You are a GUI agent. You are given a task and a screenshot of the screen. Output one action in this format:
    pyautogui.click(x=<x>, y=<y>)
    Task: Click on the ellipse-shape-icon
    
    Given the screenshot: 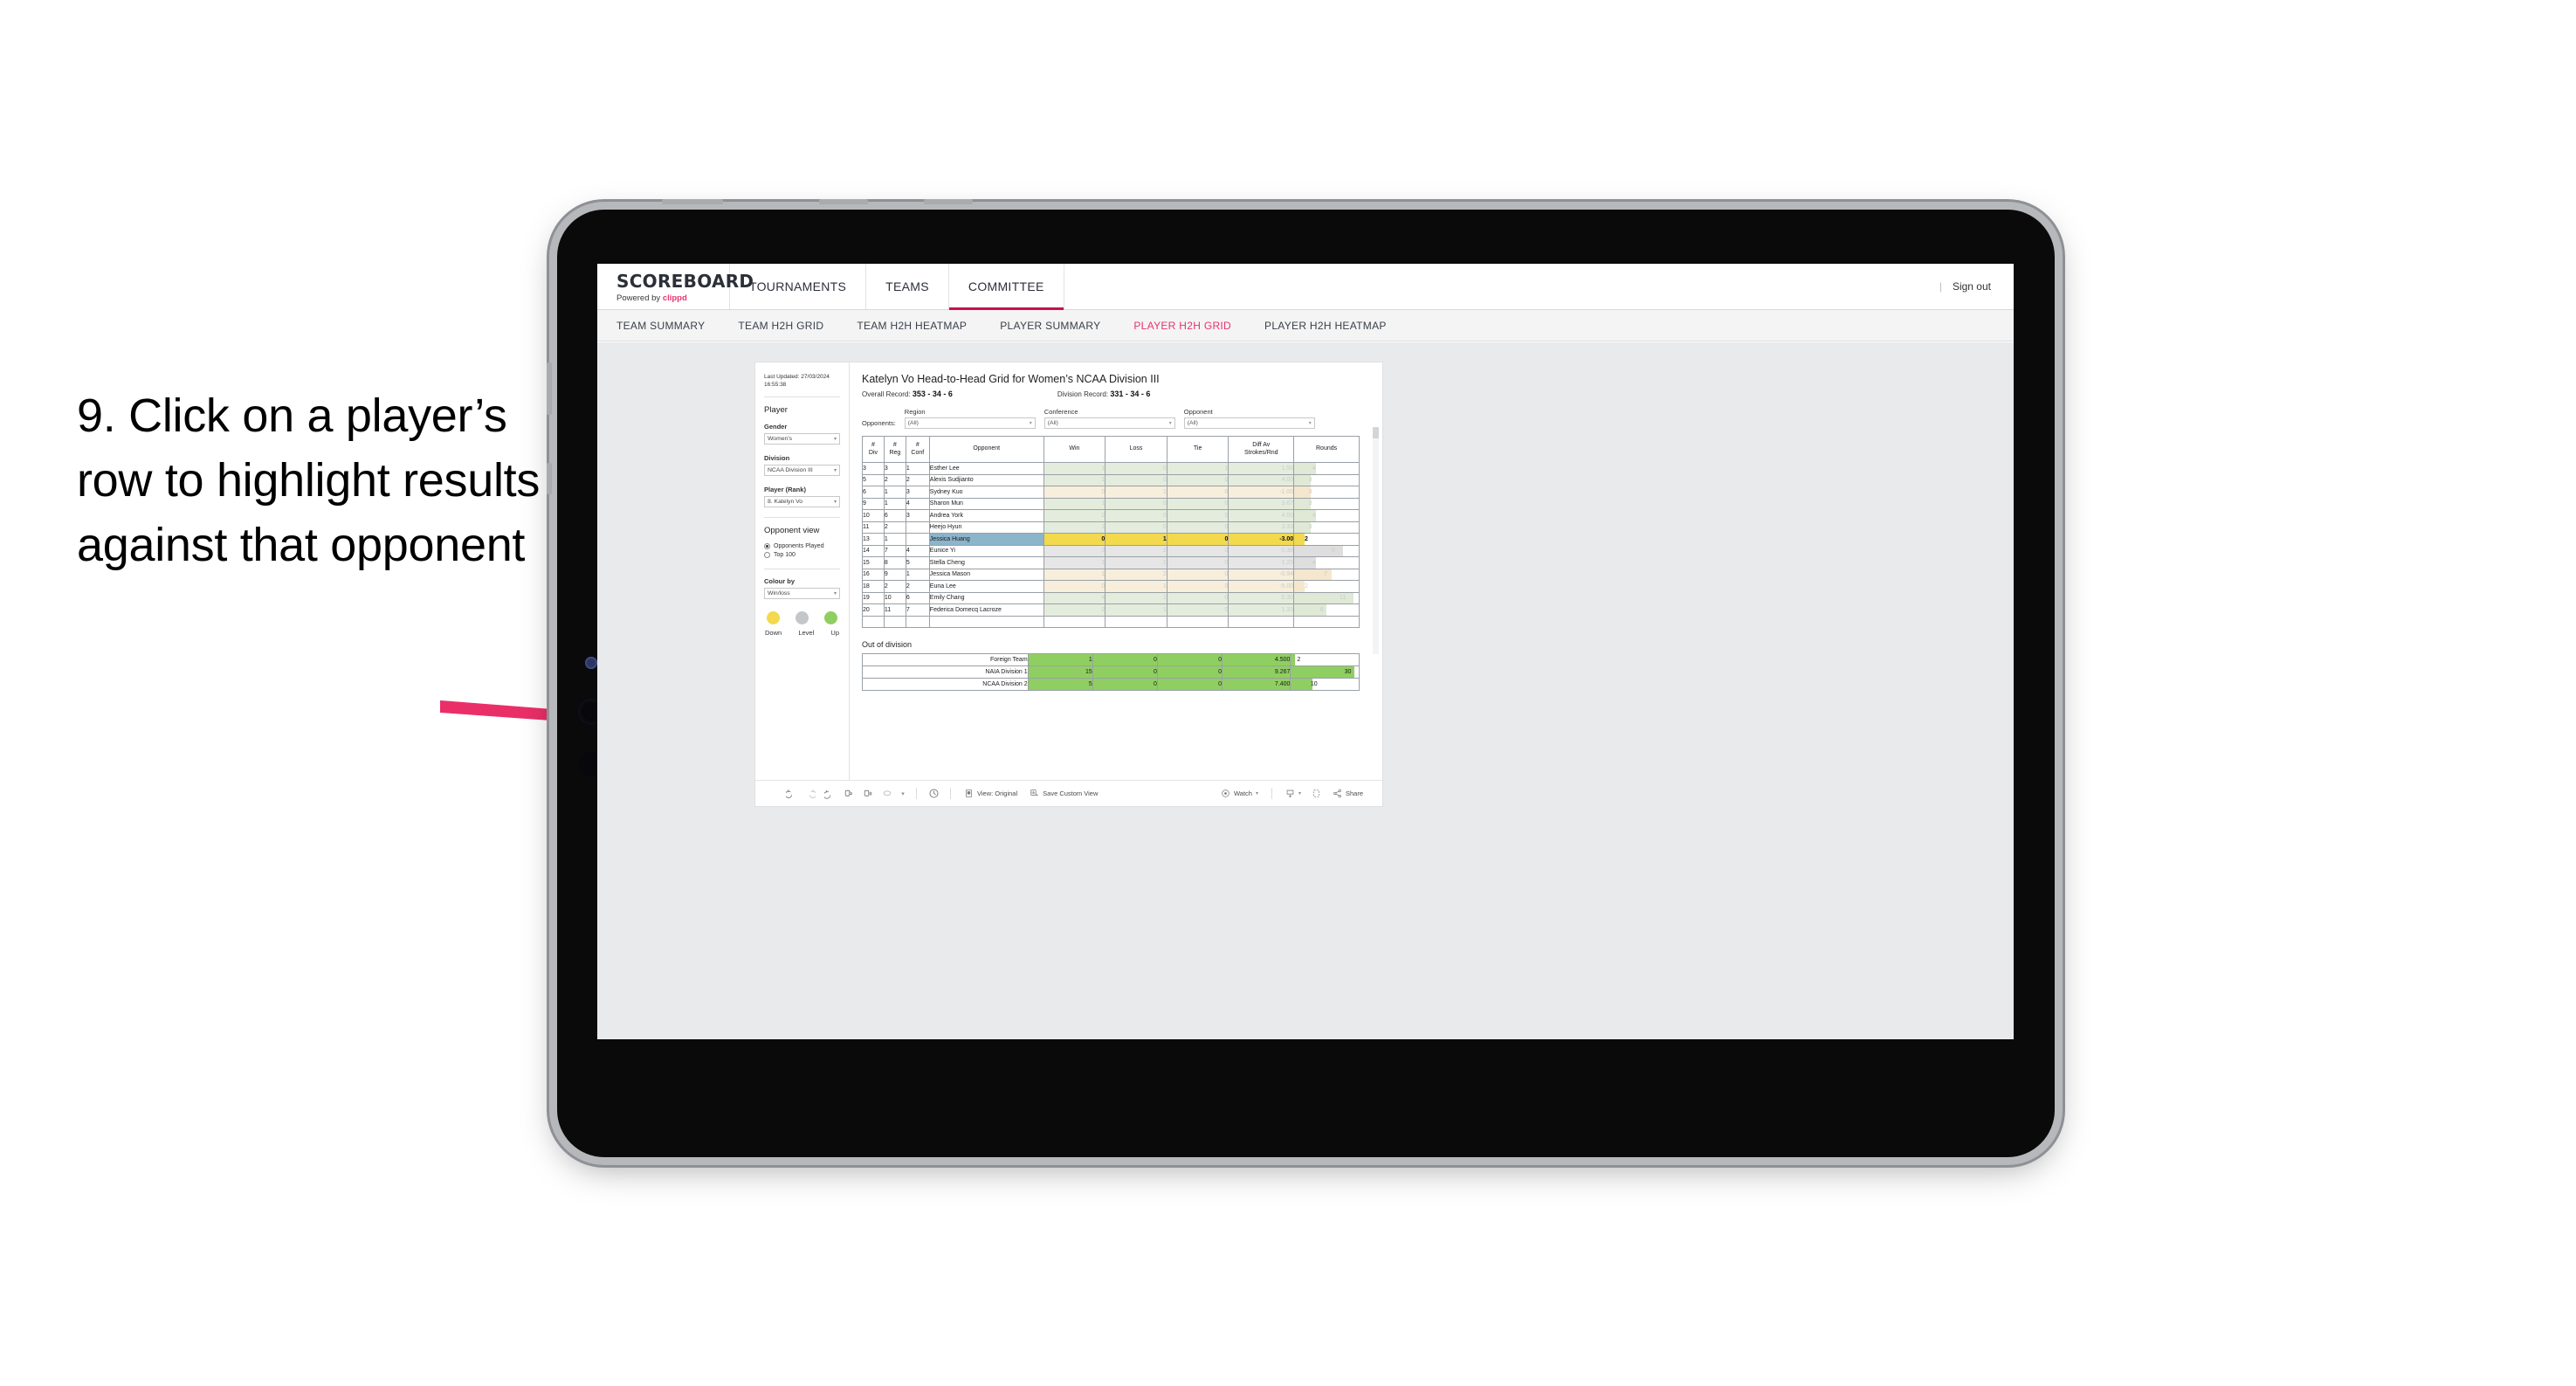 What is the action you would take?
    pyautogui.click(x=887, y=793)
    